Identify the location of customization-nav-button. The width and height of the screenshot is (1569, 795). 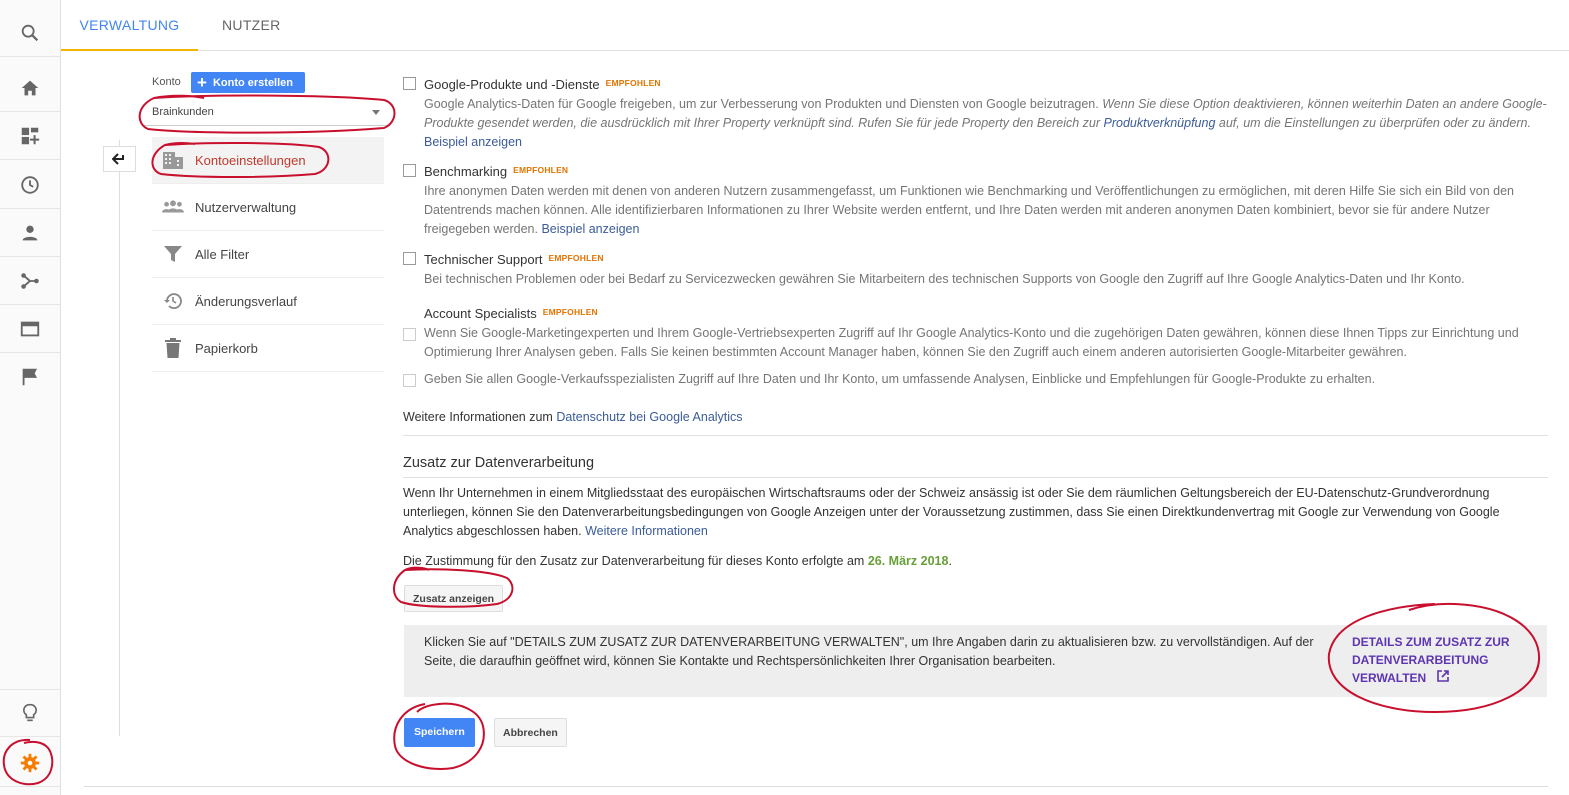
(30, 136).